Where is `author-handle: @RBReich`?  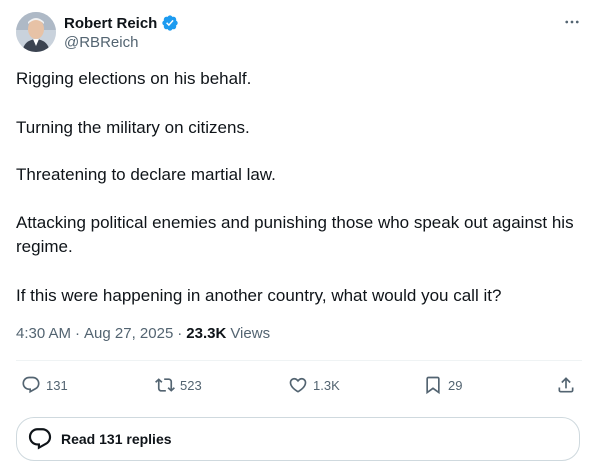
author-handle: @RBReich is located at coordinates (101, 42).